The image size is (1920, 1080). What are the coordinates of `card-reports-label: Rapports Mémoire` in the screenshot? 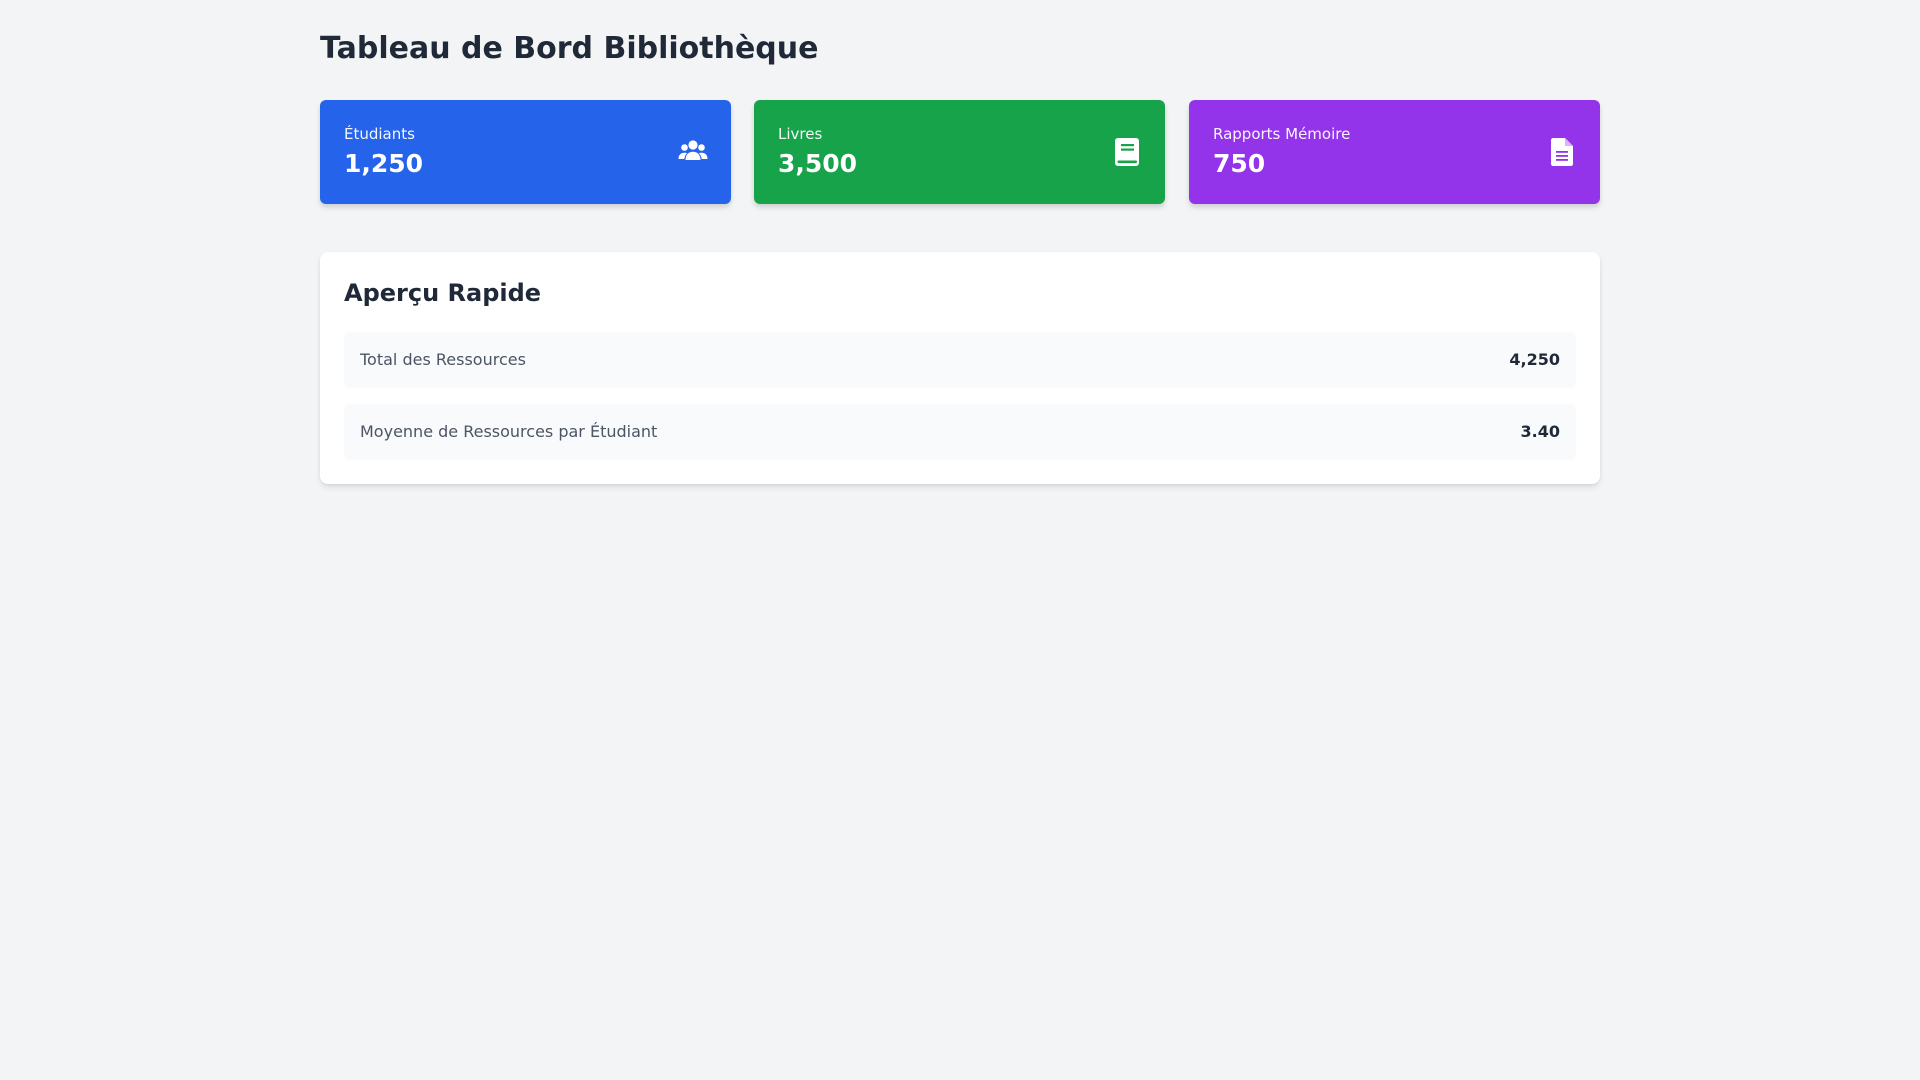 It's located at (1282, 134).